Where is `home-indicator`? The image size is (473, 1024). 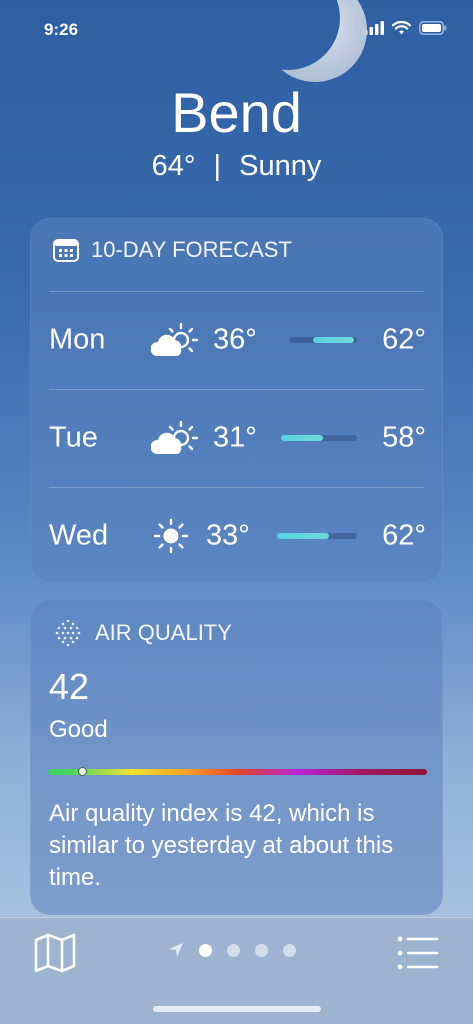
home-indicator is located at coordinates (237, 1009).